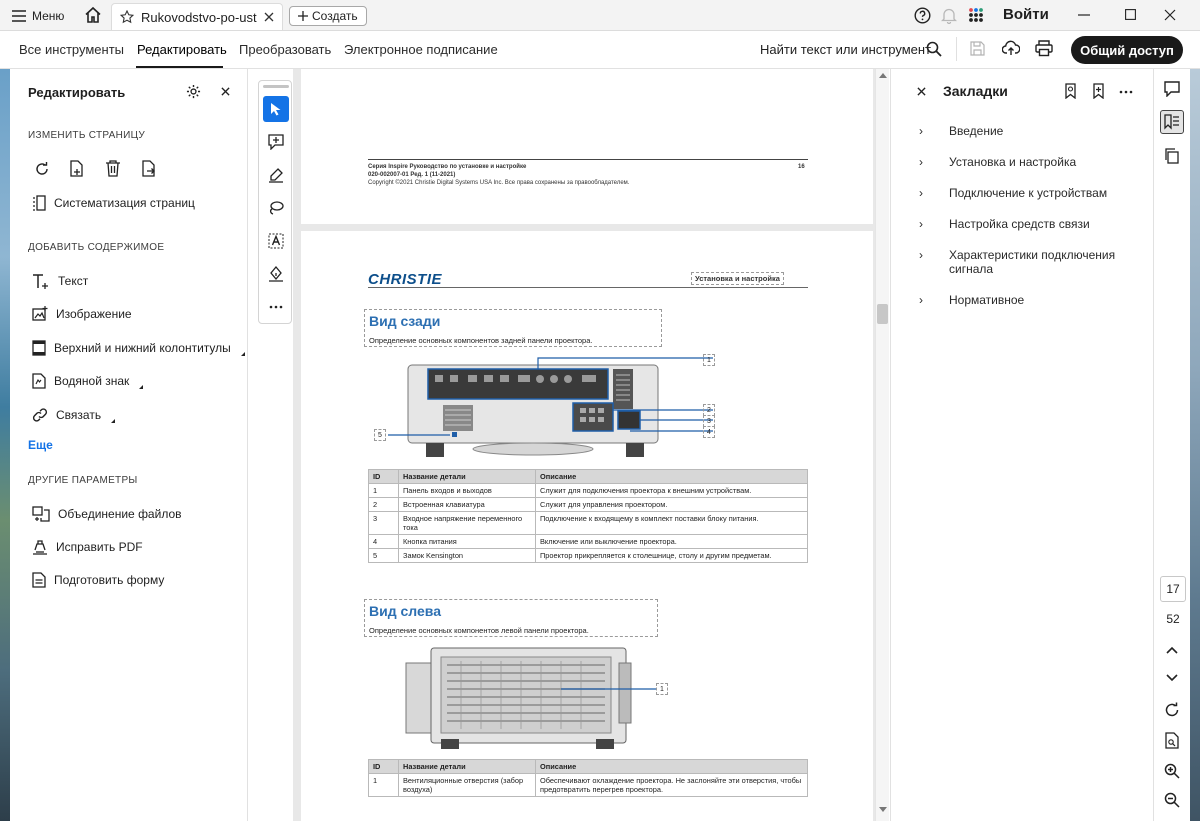 The width and height of the screenshot is (1200, 821). I want to click on cell-description: Включение или выключение проектора., so click(671, 541).